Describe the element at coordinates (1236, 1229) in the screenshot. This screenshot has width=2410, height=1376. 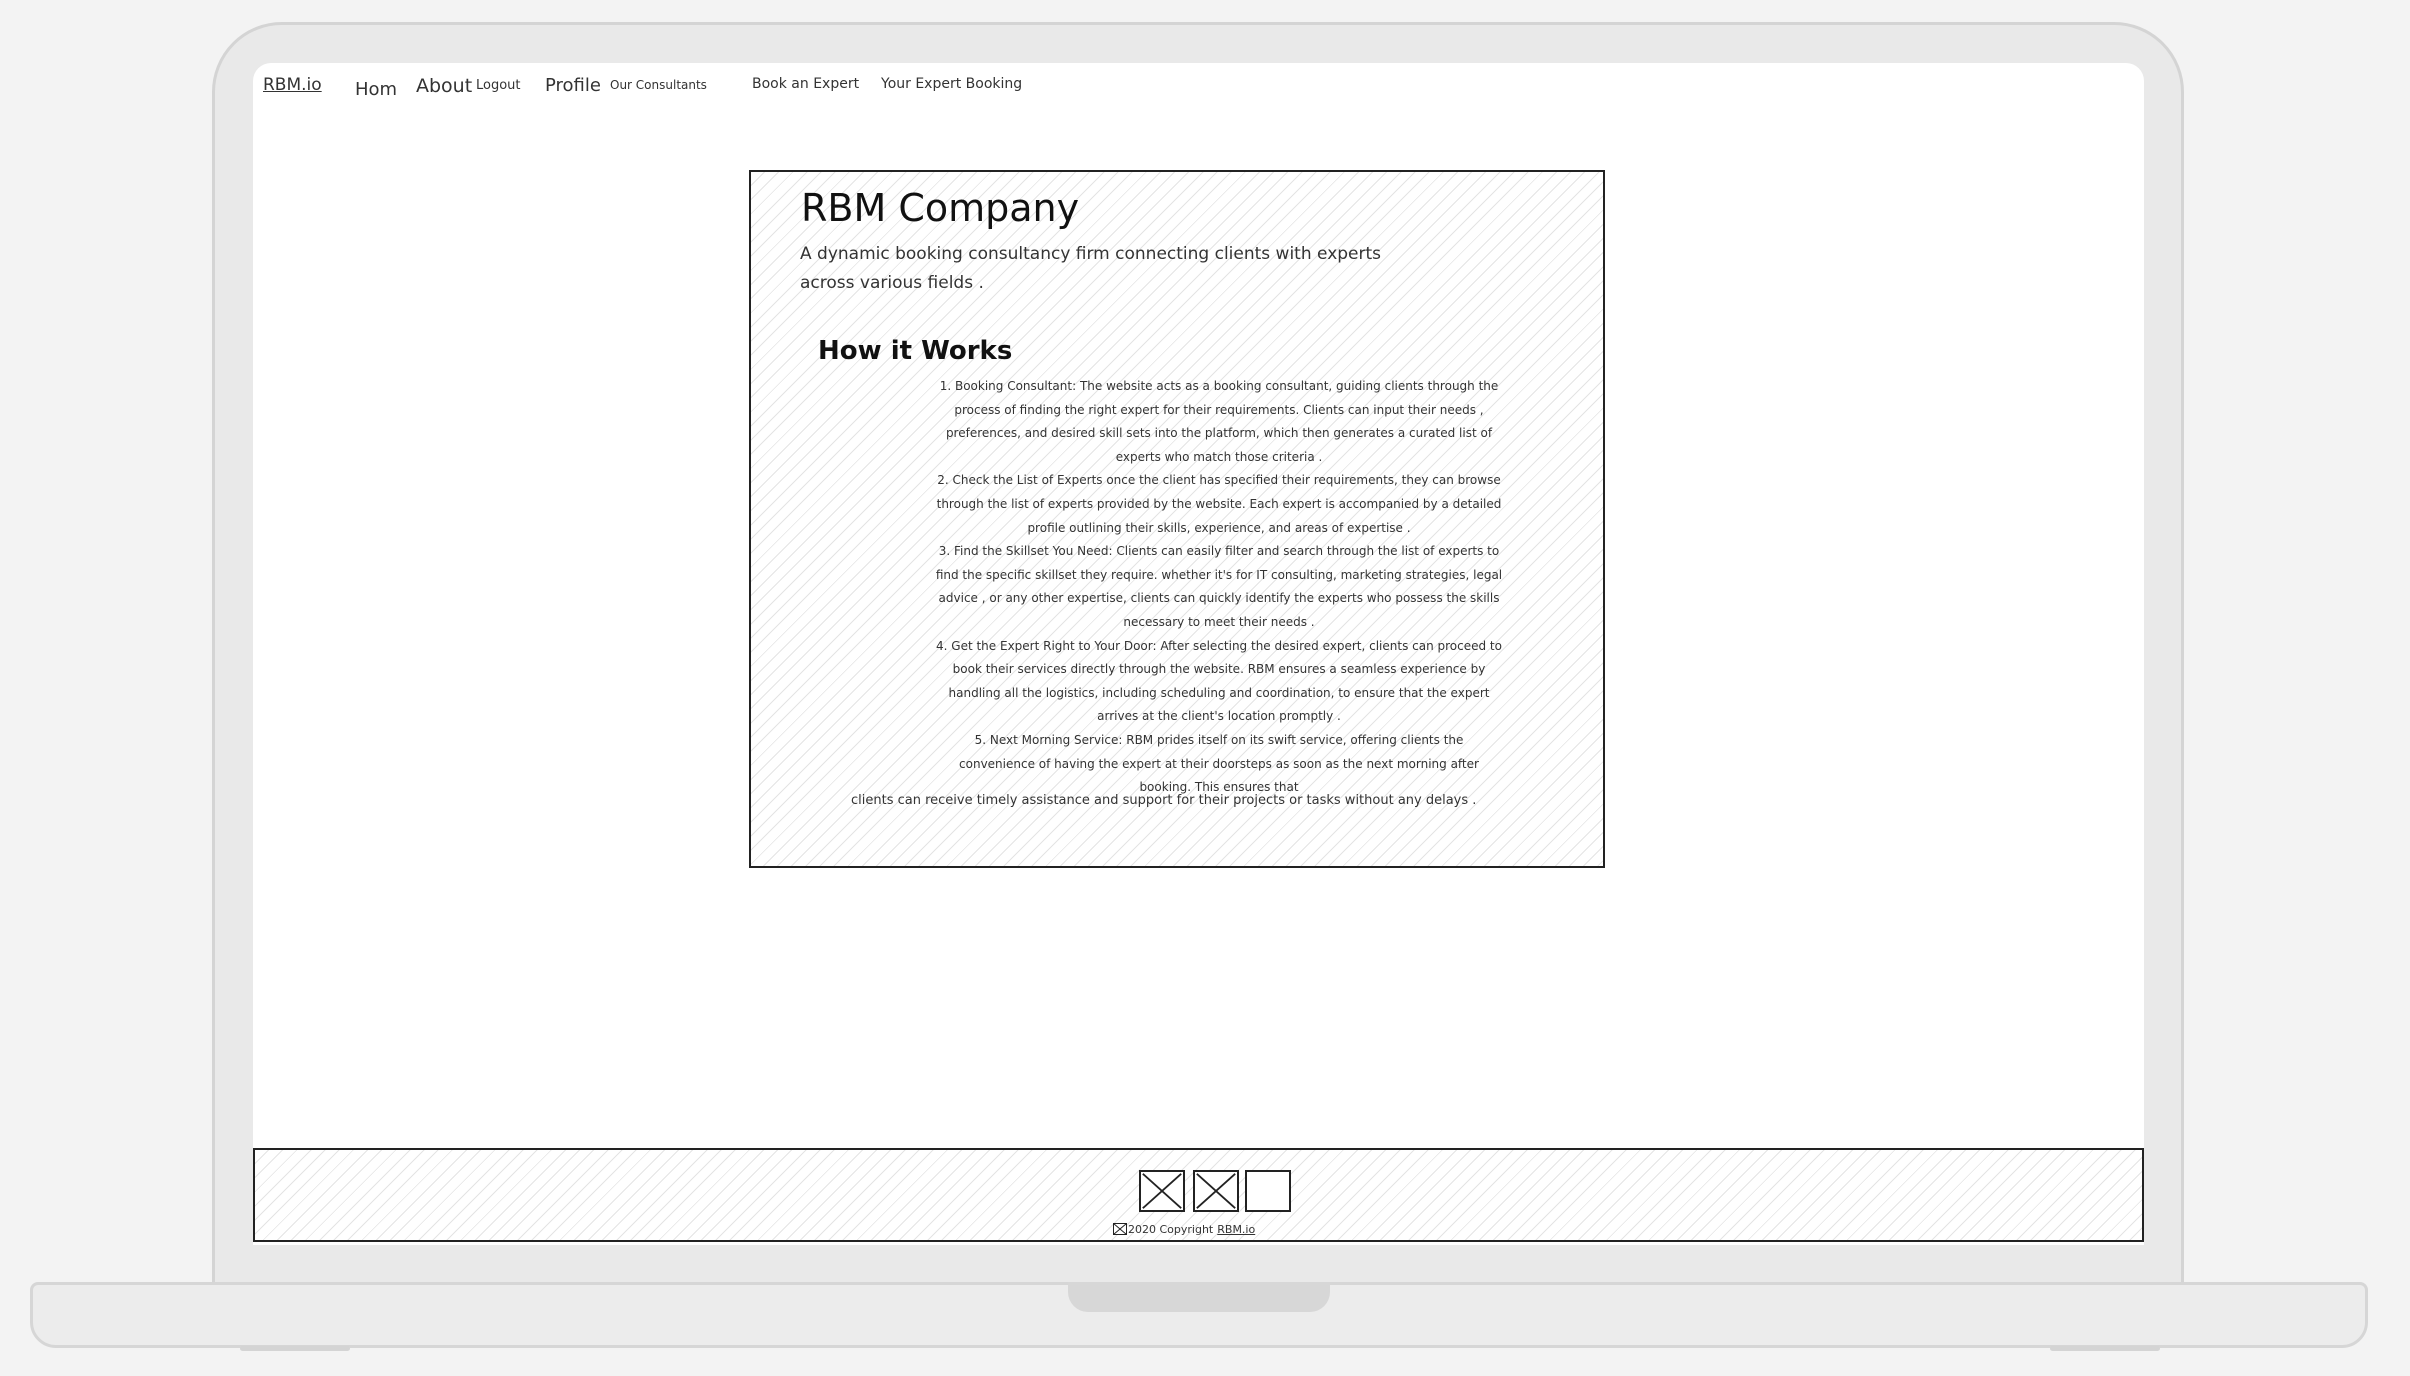
I see `footer-brand-link: RBM.io` at that location.